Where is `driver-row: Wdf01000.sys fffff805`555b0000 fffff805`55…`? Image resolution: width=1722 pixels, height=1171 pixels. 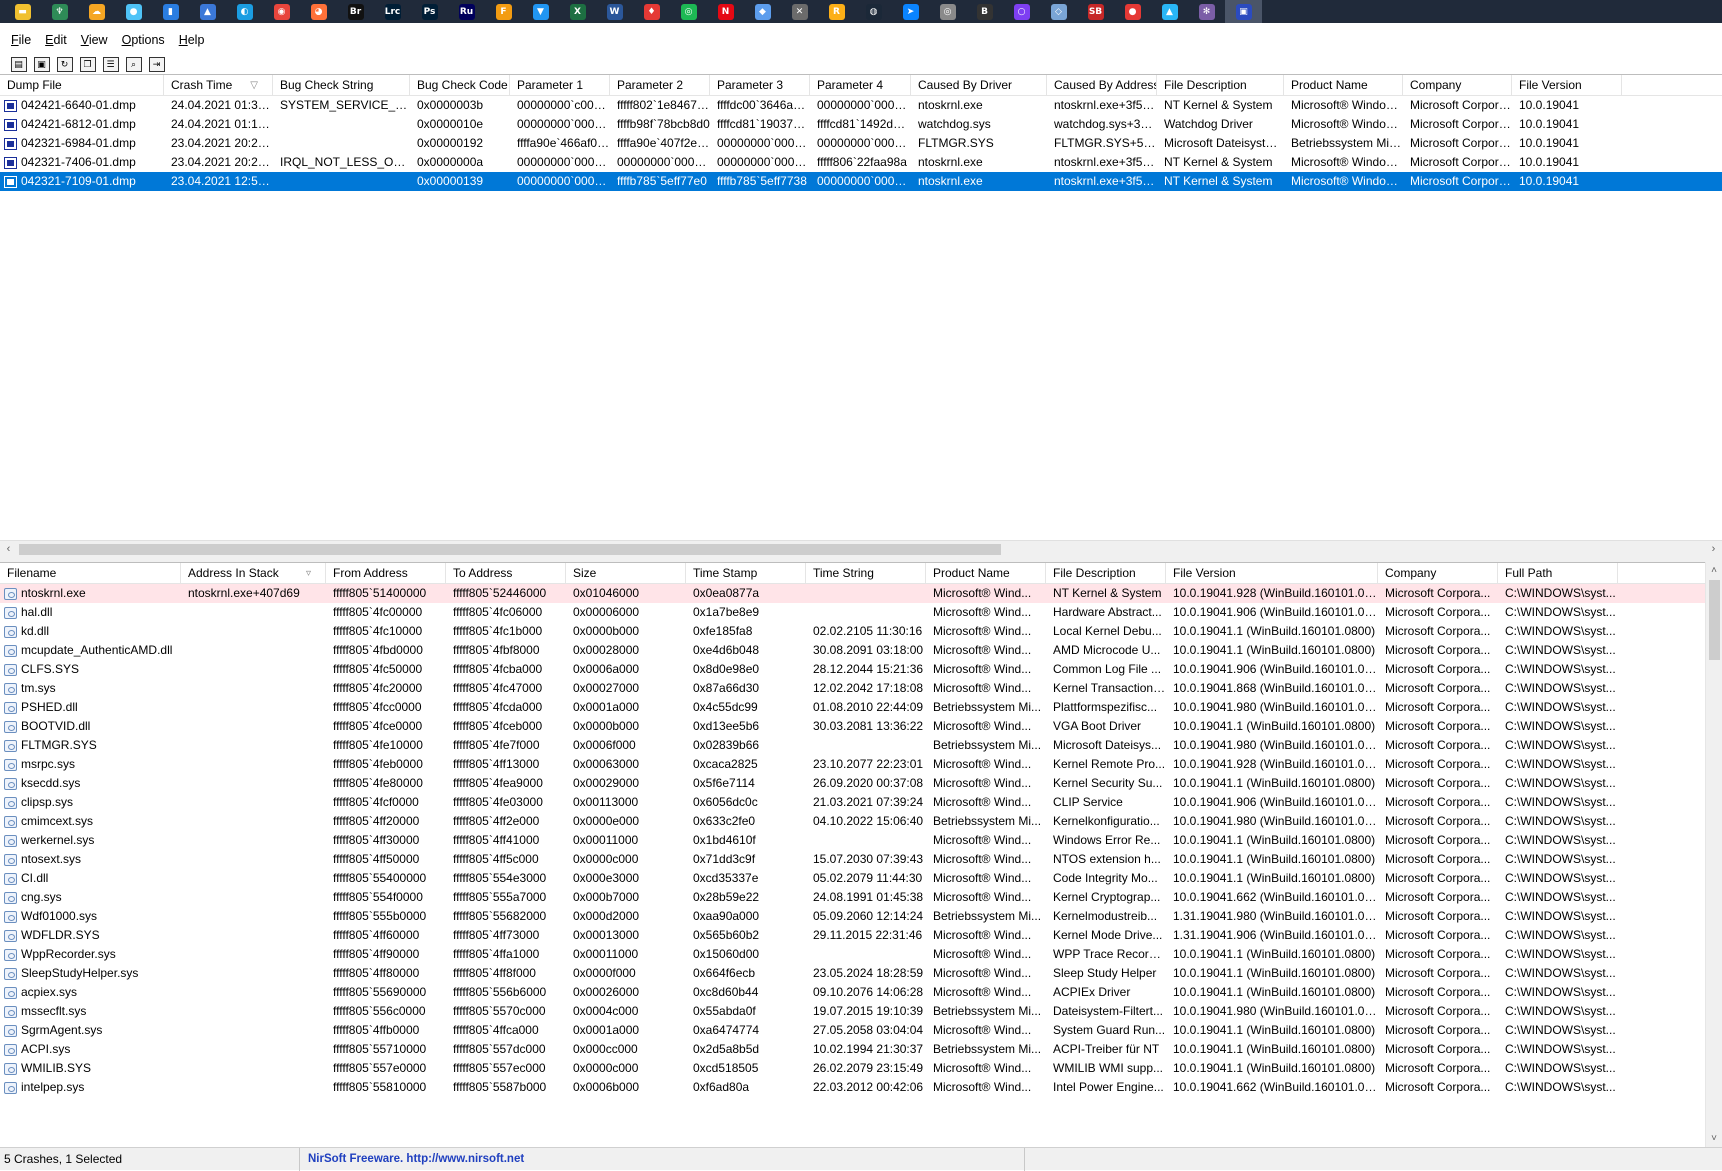
driver-row: Wdf01000.sys fffff805`555b0000 fffff805`55… is located at coordinates (861, 916).